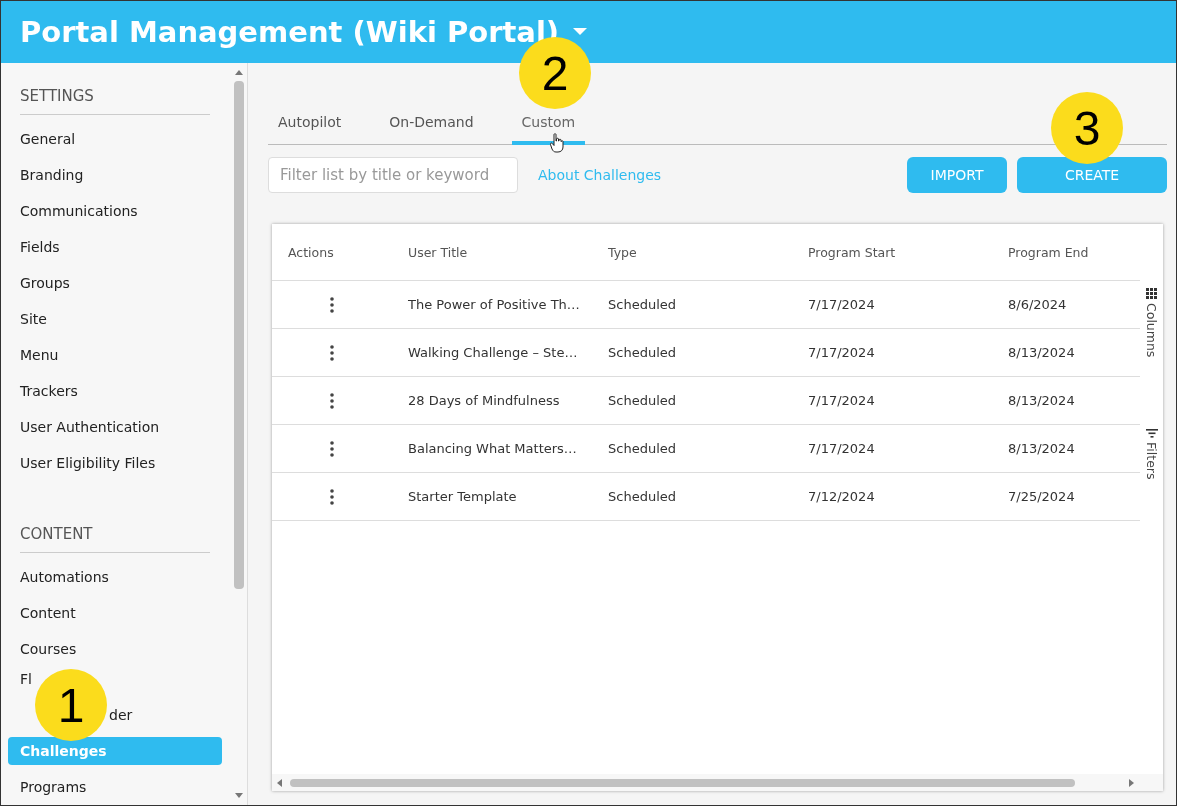  I want to click on sidebar-item: Fl, so click(26, 679).